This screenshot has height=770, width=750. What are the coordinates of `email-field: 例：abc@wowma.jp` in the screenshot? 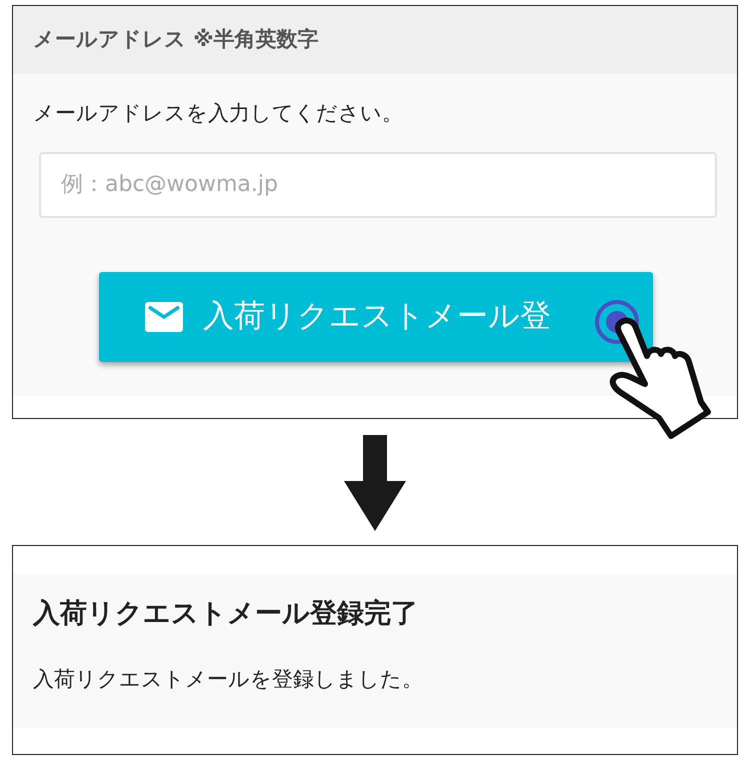 It's located at (378, 185).